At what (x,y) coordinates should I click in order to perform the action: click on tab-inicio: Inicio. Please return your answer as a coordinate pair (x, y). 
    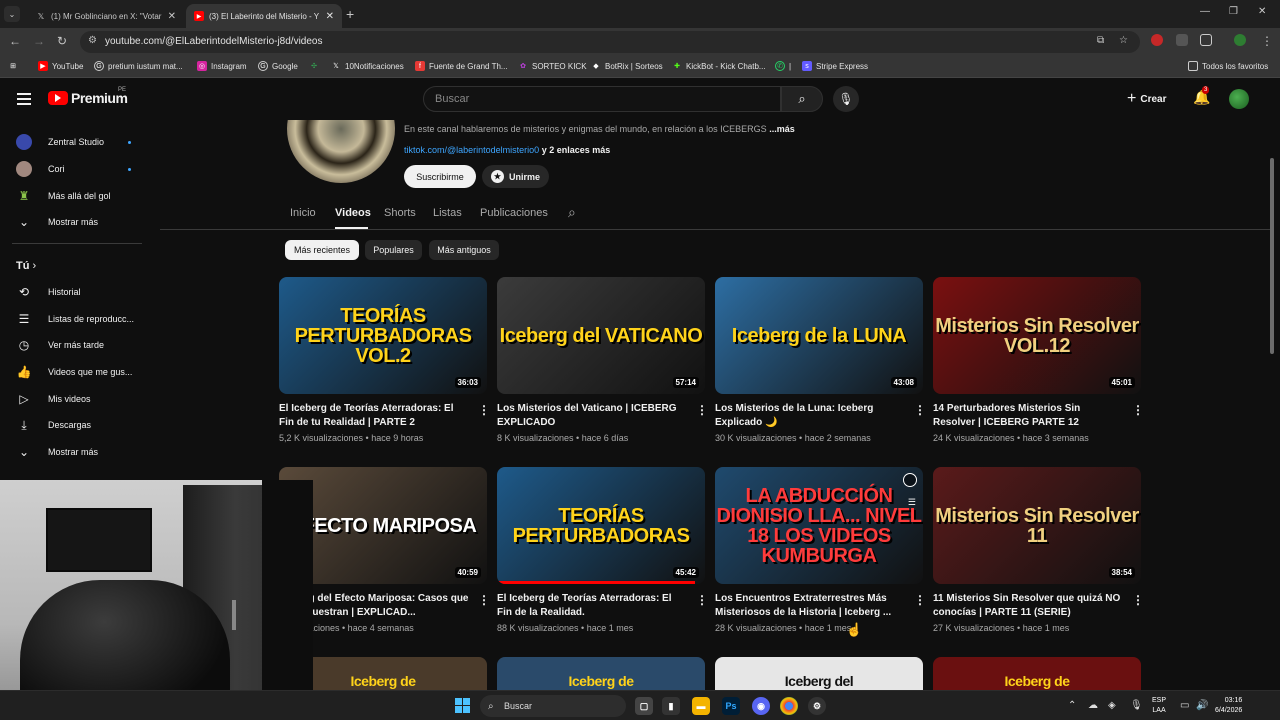
    Looking at the image, I should click on (303, 213).